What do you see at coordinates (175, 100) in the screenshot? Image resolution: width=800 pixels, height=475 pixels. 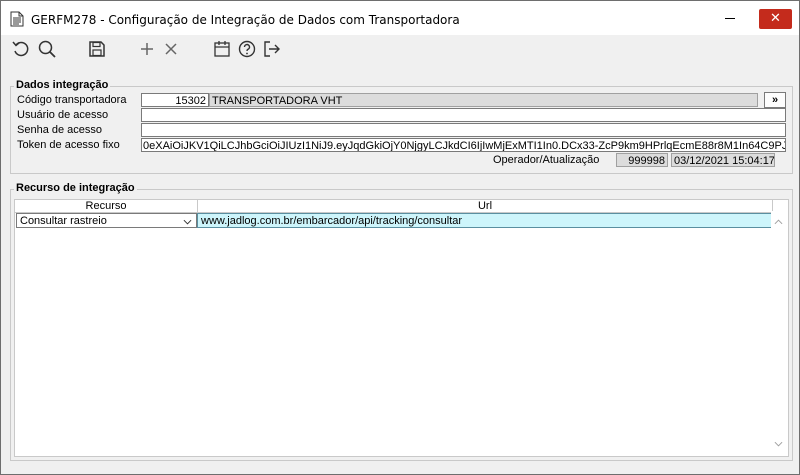 I see `codigo-transportadora-input: 15302` at bounding box center [175, 100].